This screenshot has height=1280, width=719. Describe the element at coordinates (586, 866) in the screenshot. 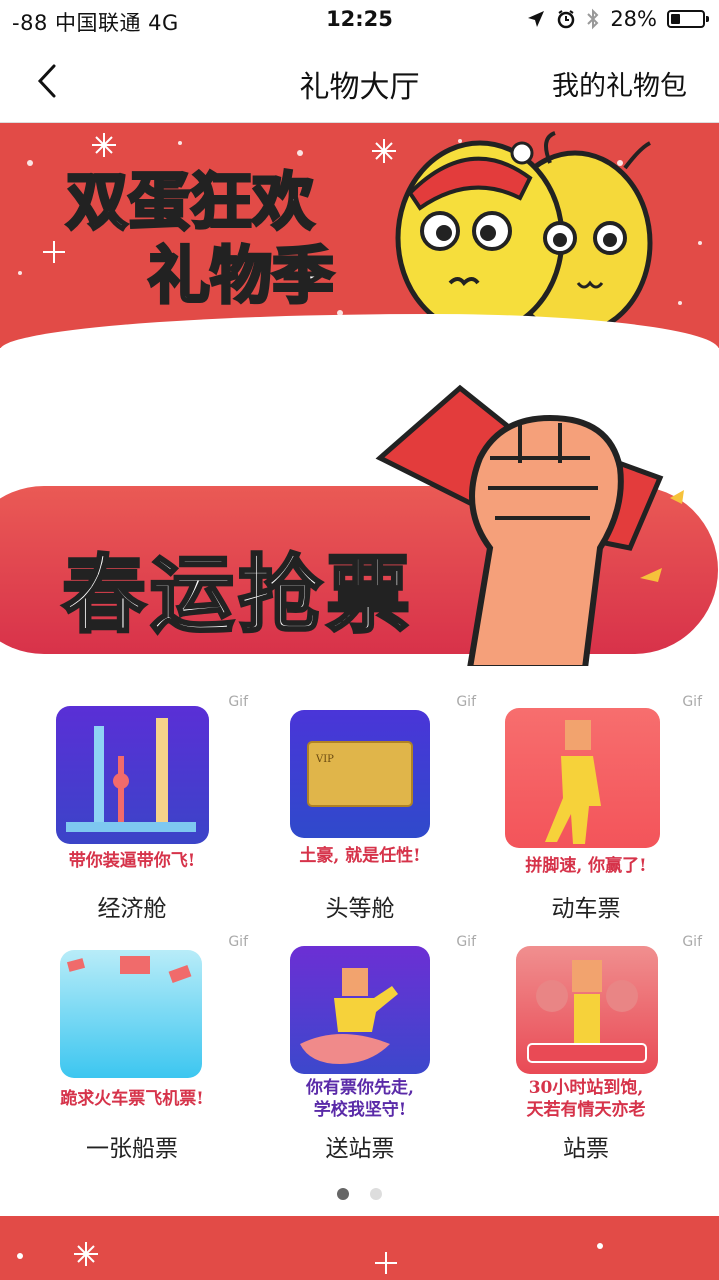

I see `gift-caption: 拼脚速, 你赢了!` at that location.